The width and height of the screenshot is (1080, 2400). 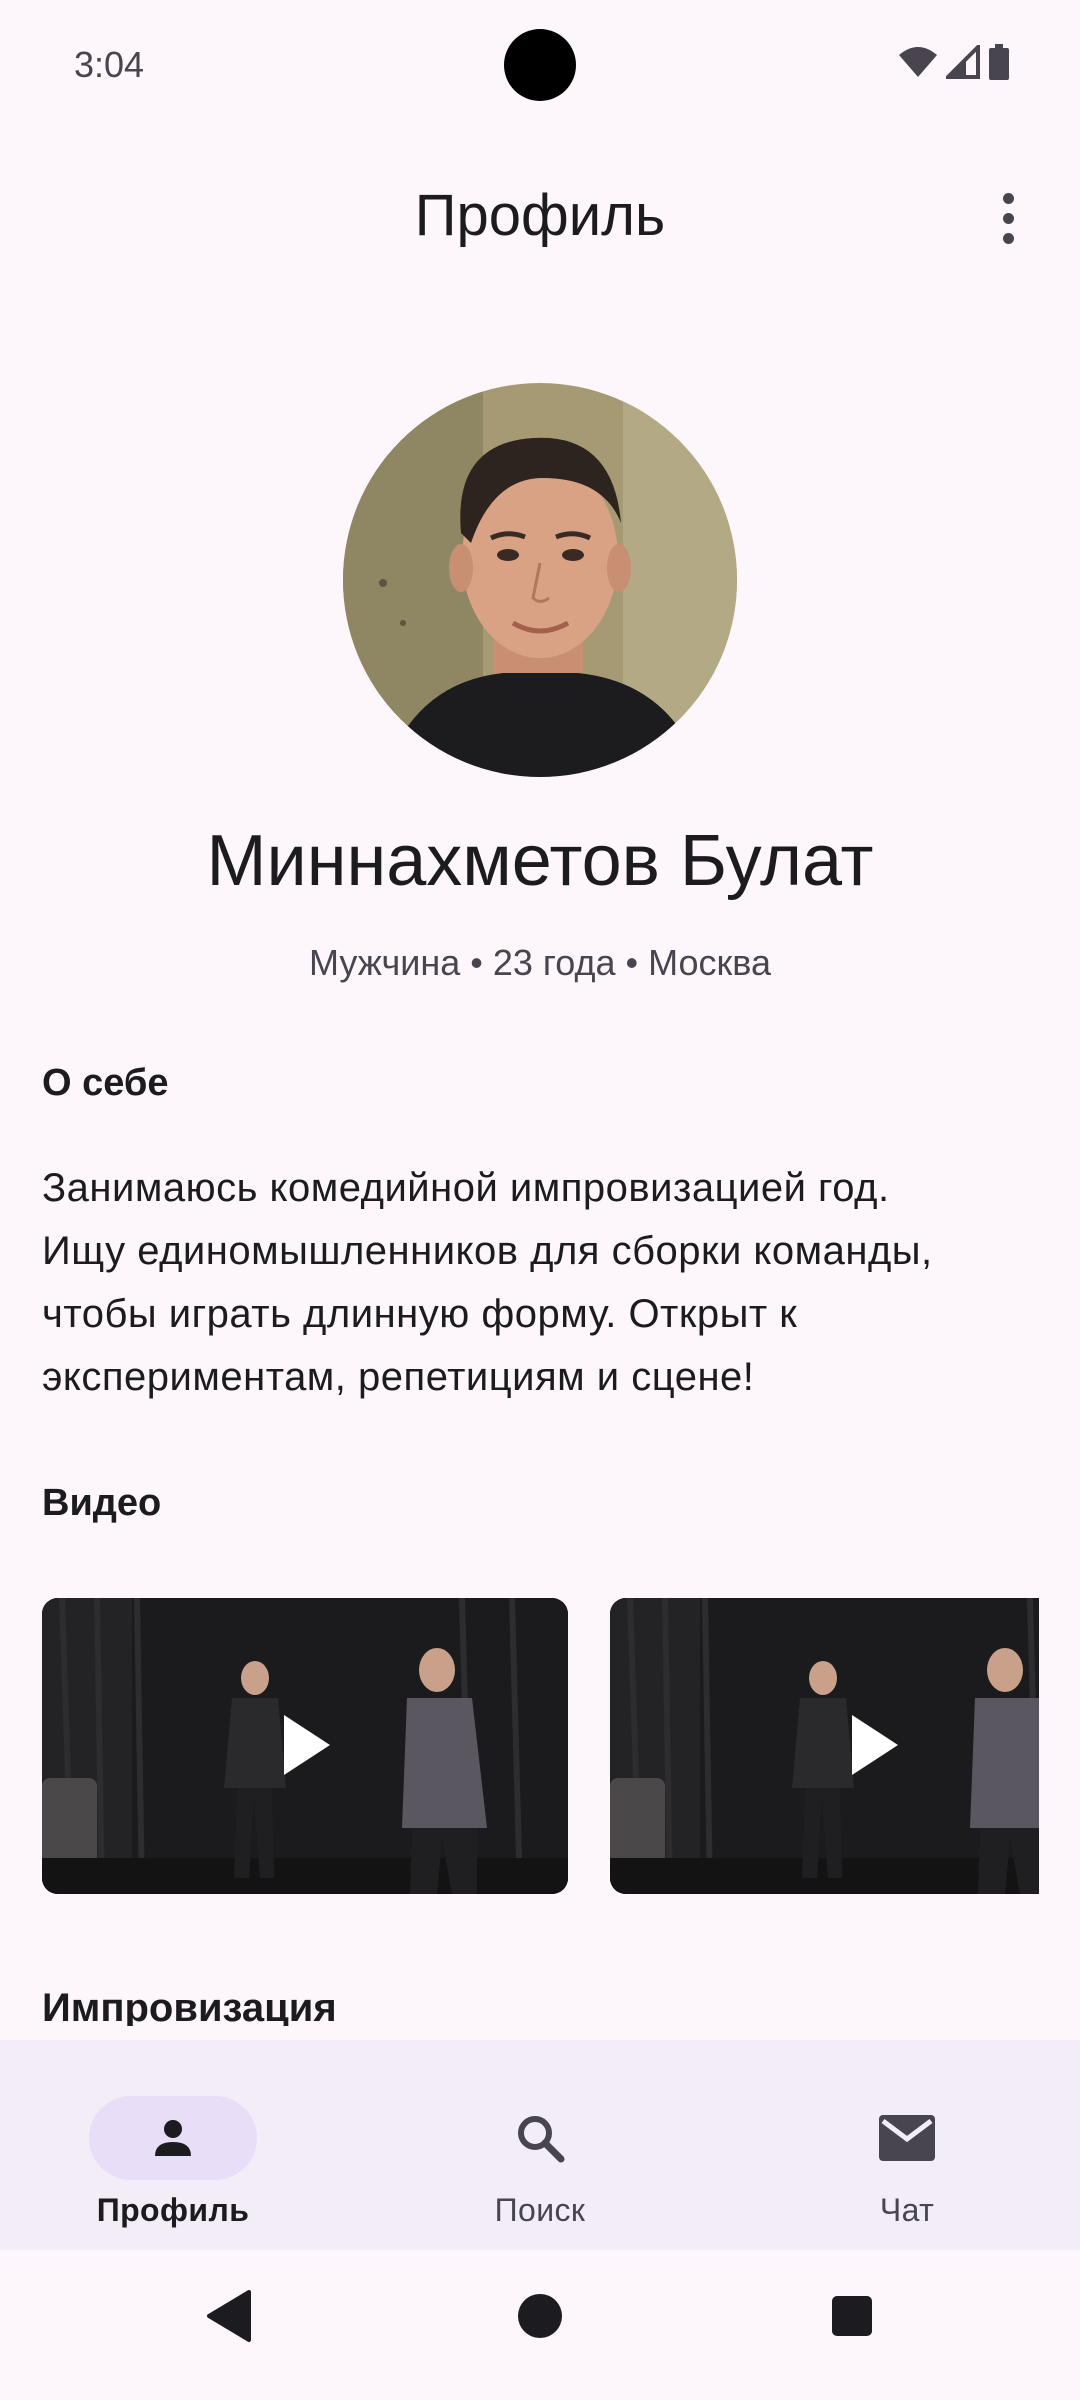 What do you see at coordinates (907, 2210) in the screenshot?
I see `nav-label-chat: Чат` at bounding box center [907, 2210].